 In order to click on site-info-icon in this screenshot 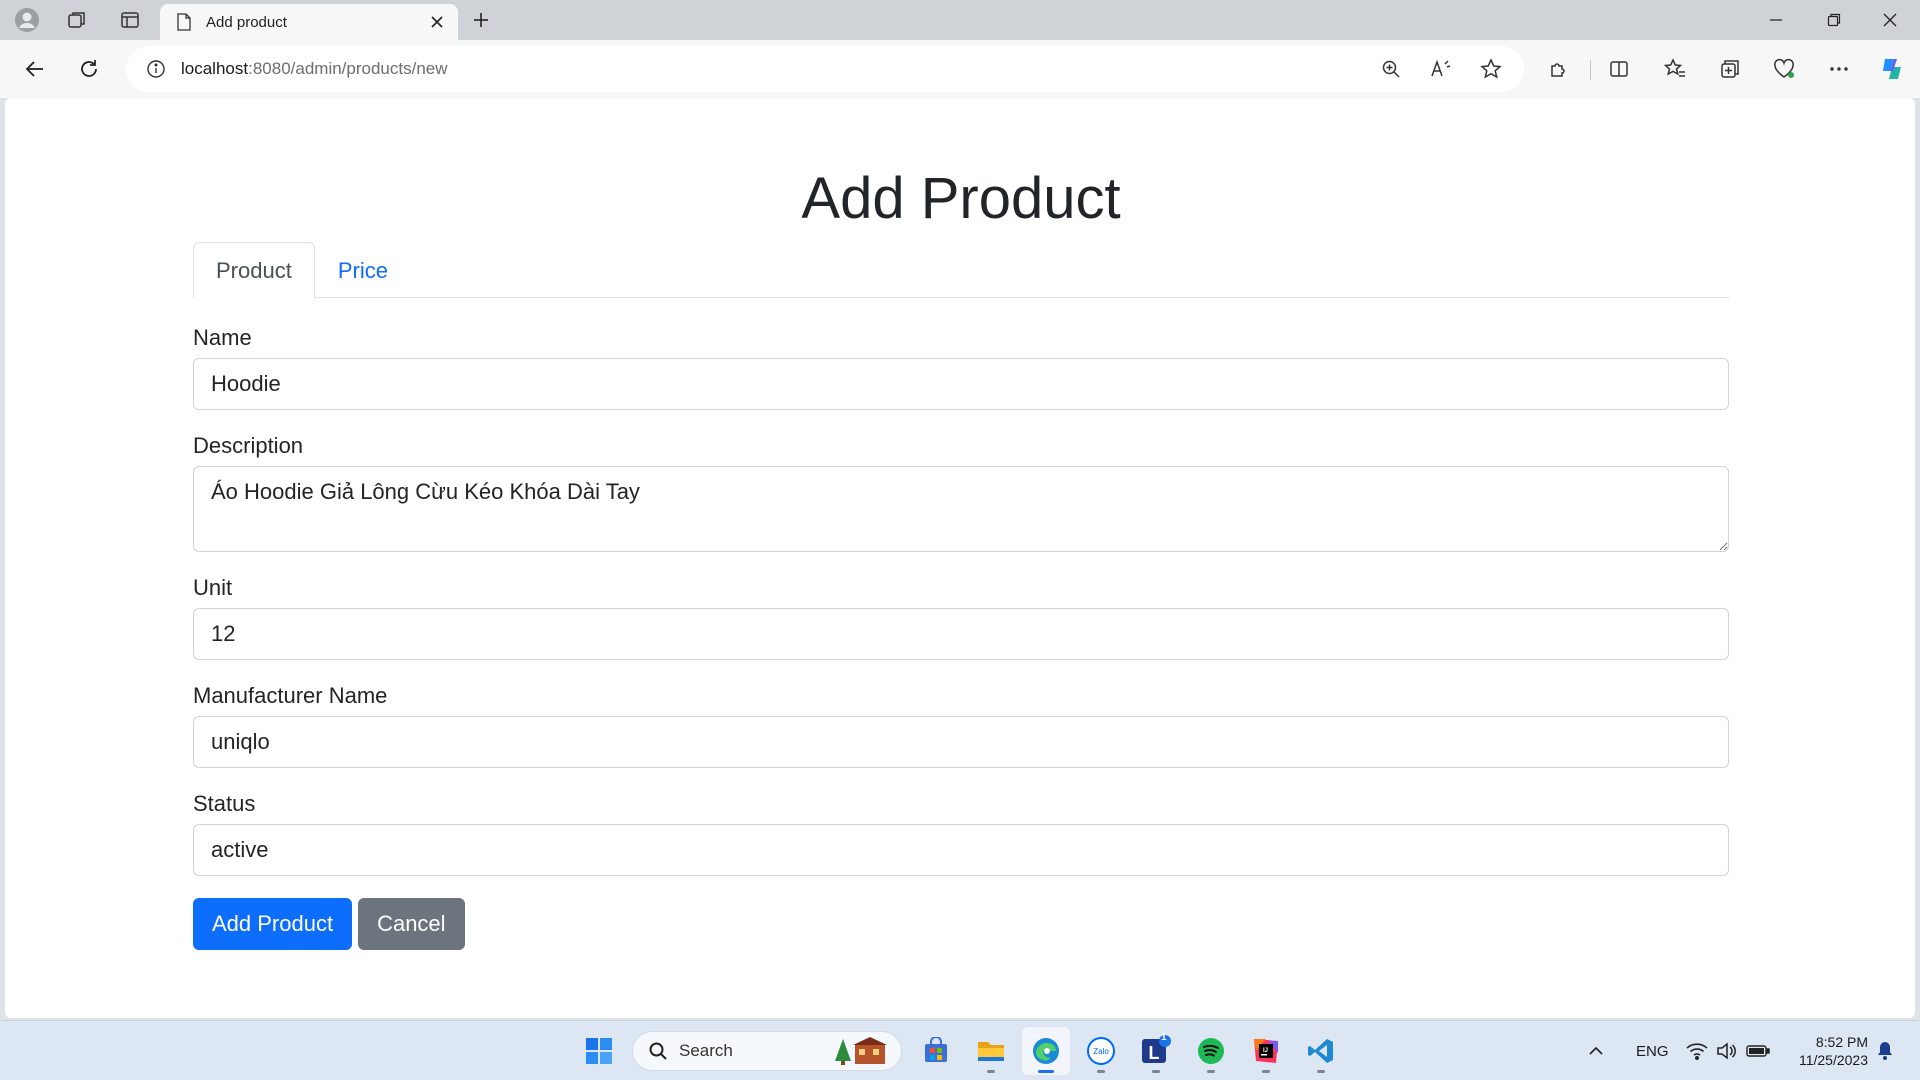, I will do `click(156, 69)`.